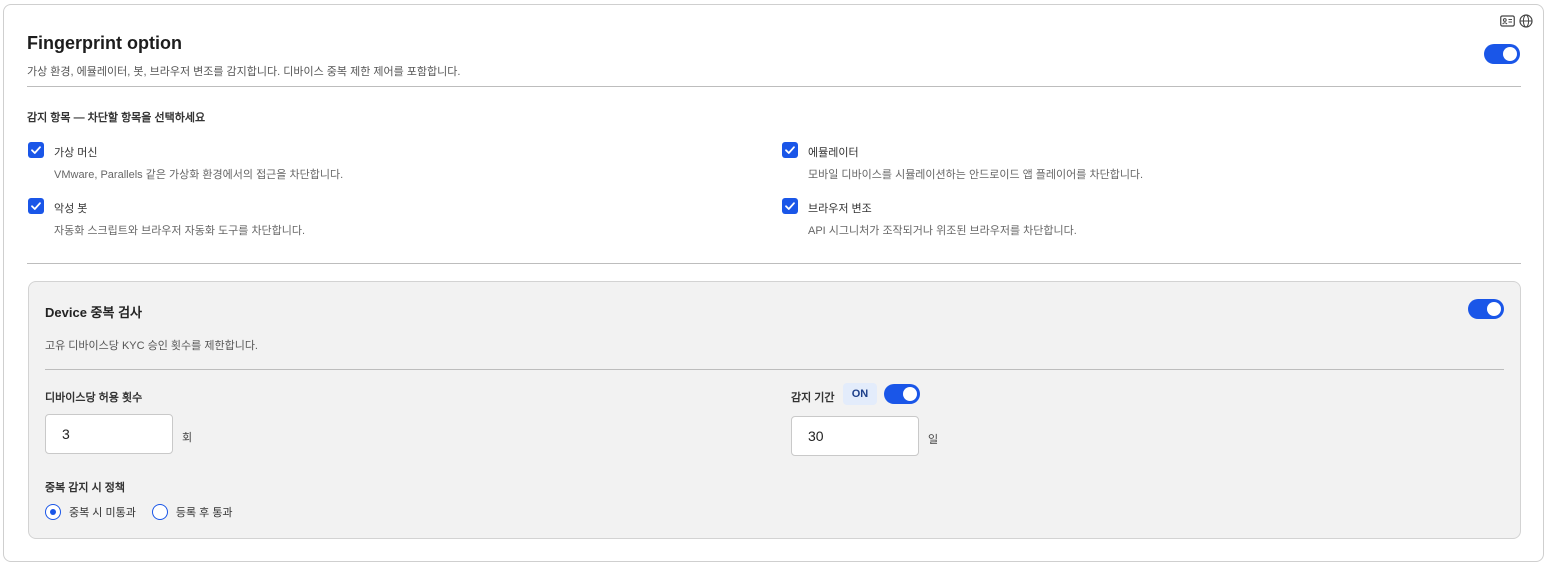 This screenshot has height=568, width=1550. Describe the element at coordinates (855, 436) in the screenshot. I see `period-input: 30` at that location.